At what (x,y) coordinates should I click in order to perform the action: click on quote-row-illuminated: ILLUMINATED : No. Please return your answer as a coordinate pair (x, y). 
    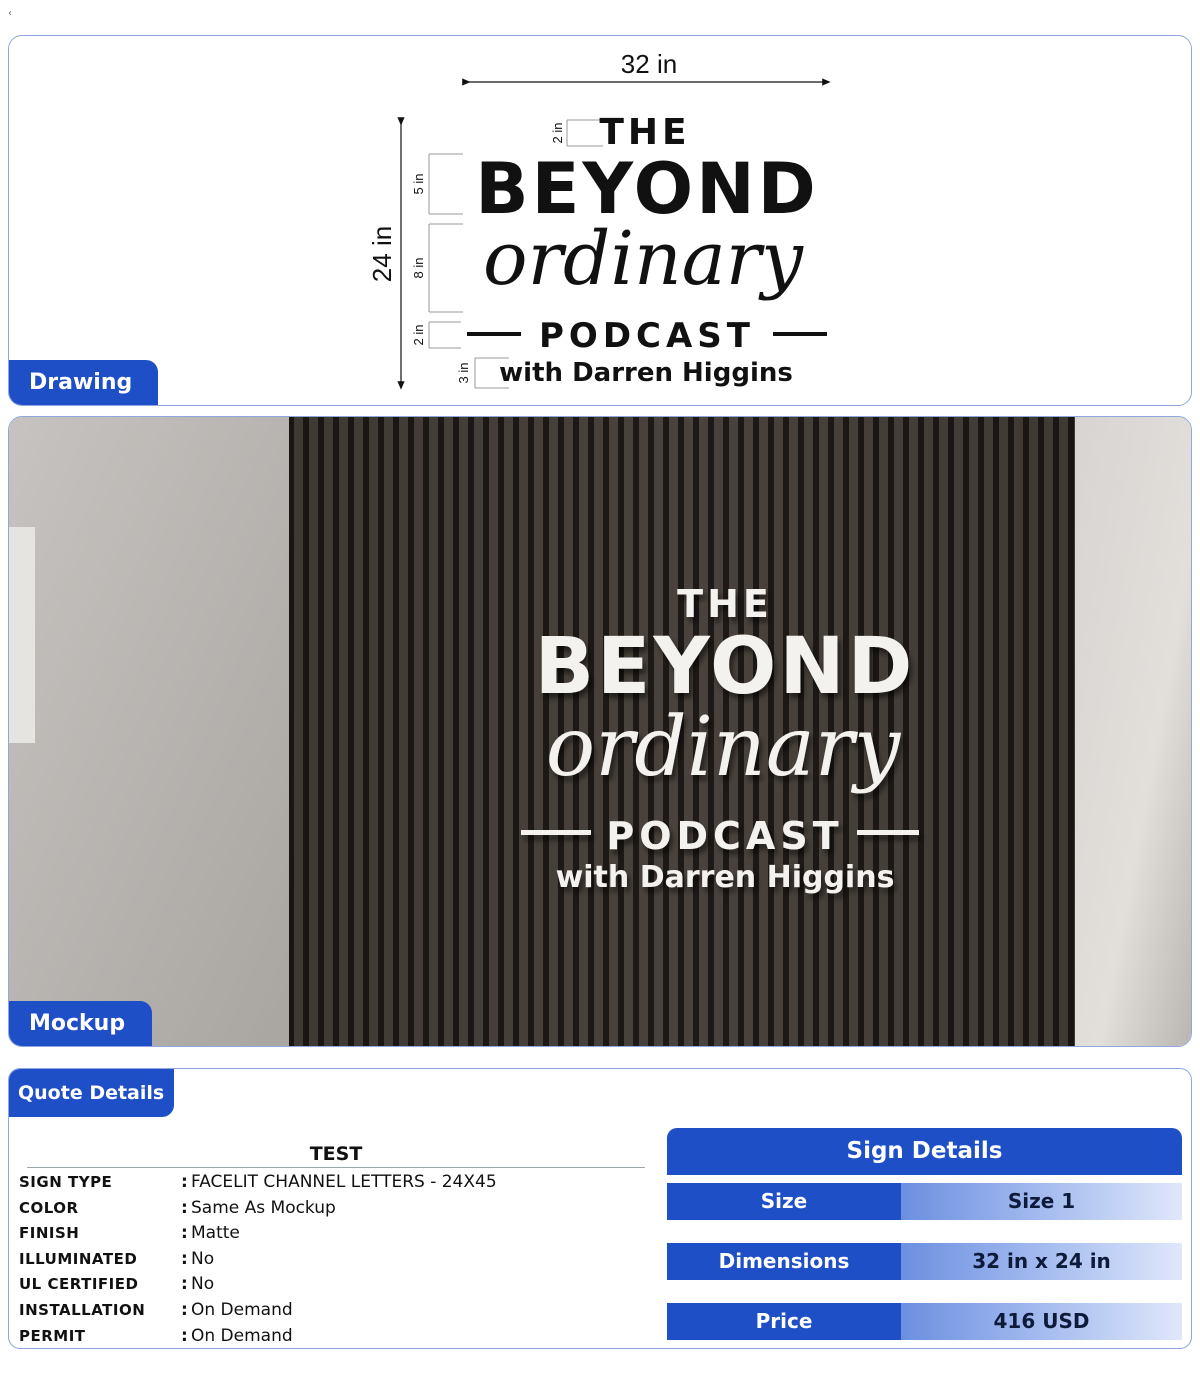
    Looking at the image, I should click on (116, 1258).